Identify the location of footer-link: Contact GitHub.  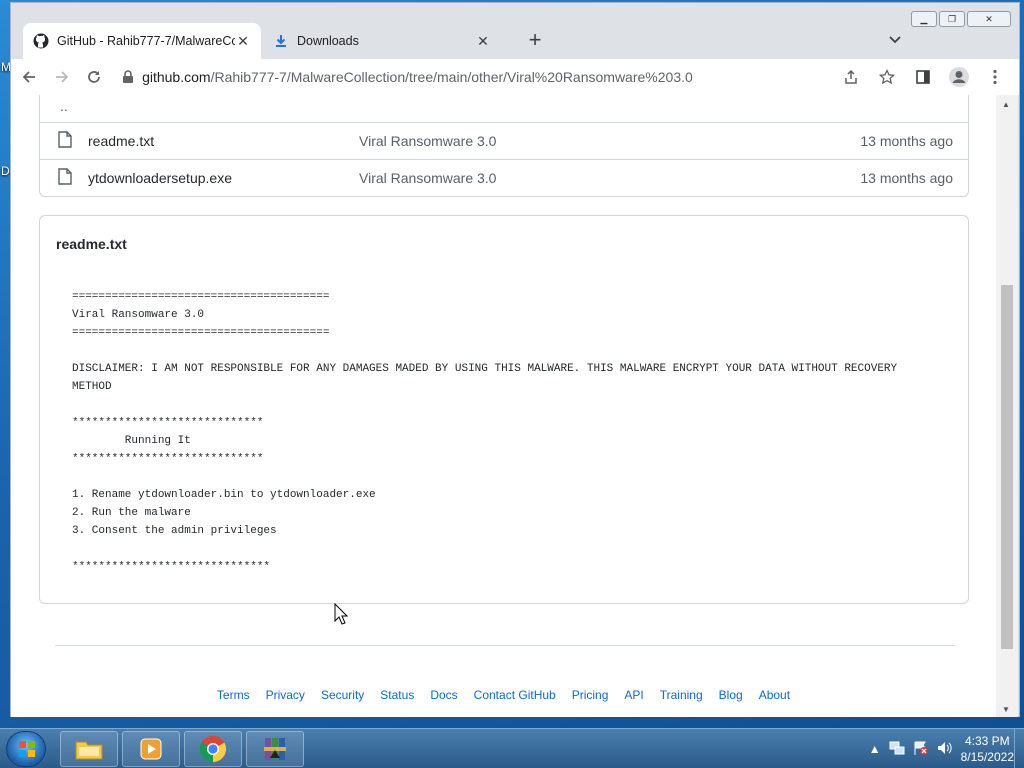
(515, 695).